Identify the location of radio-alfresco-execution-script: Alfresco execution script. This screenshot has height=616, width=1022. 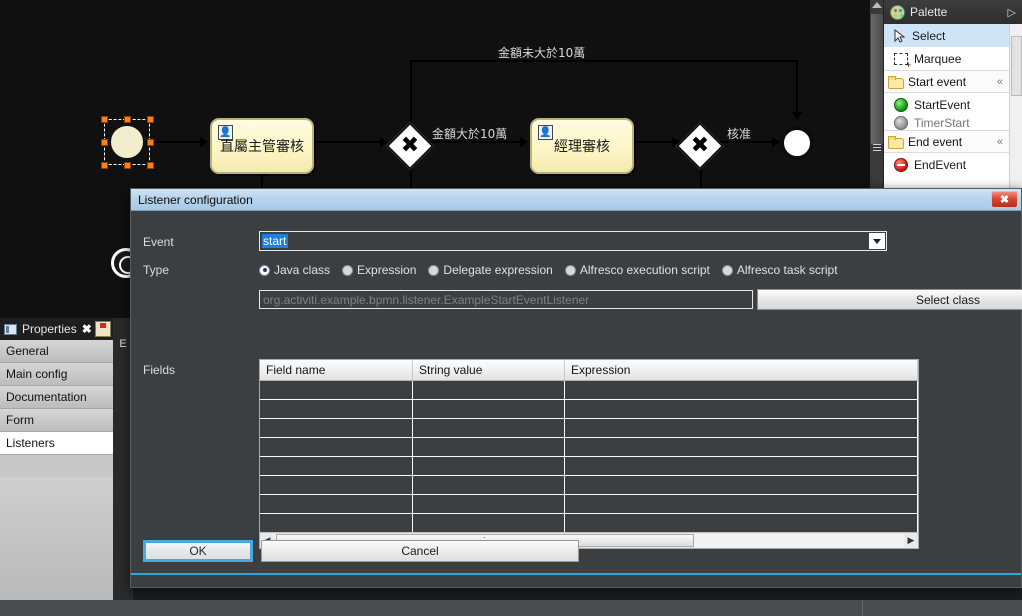
(637, 270).